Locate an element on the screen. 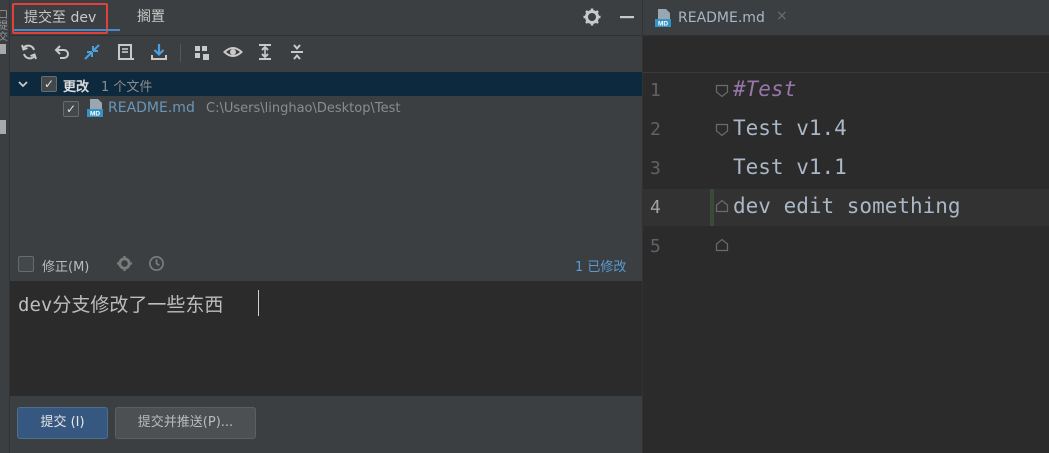 This screenshot has width=1049, height=453. line-number: 5 is located at coordinates (655, 246).